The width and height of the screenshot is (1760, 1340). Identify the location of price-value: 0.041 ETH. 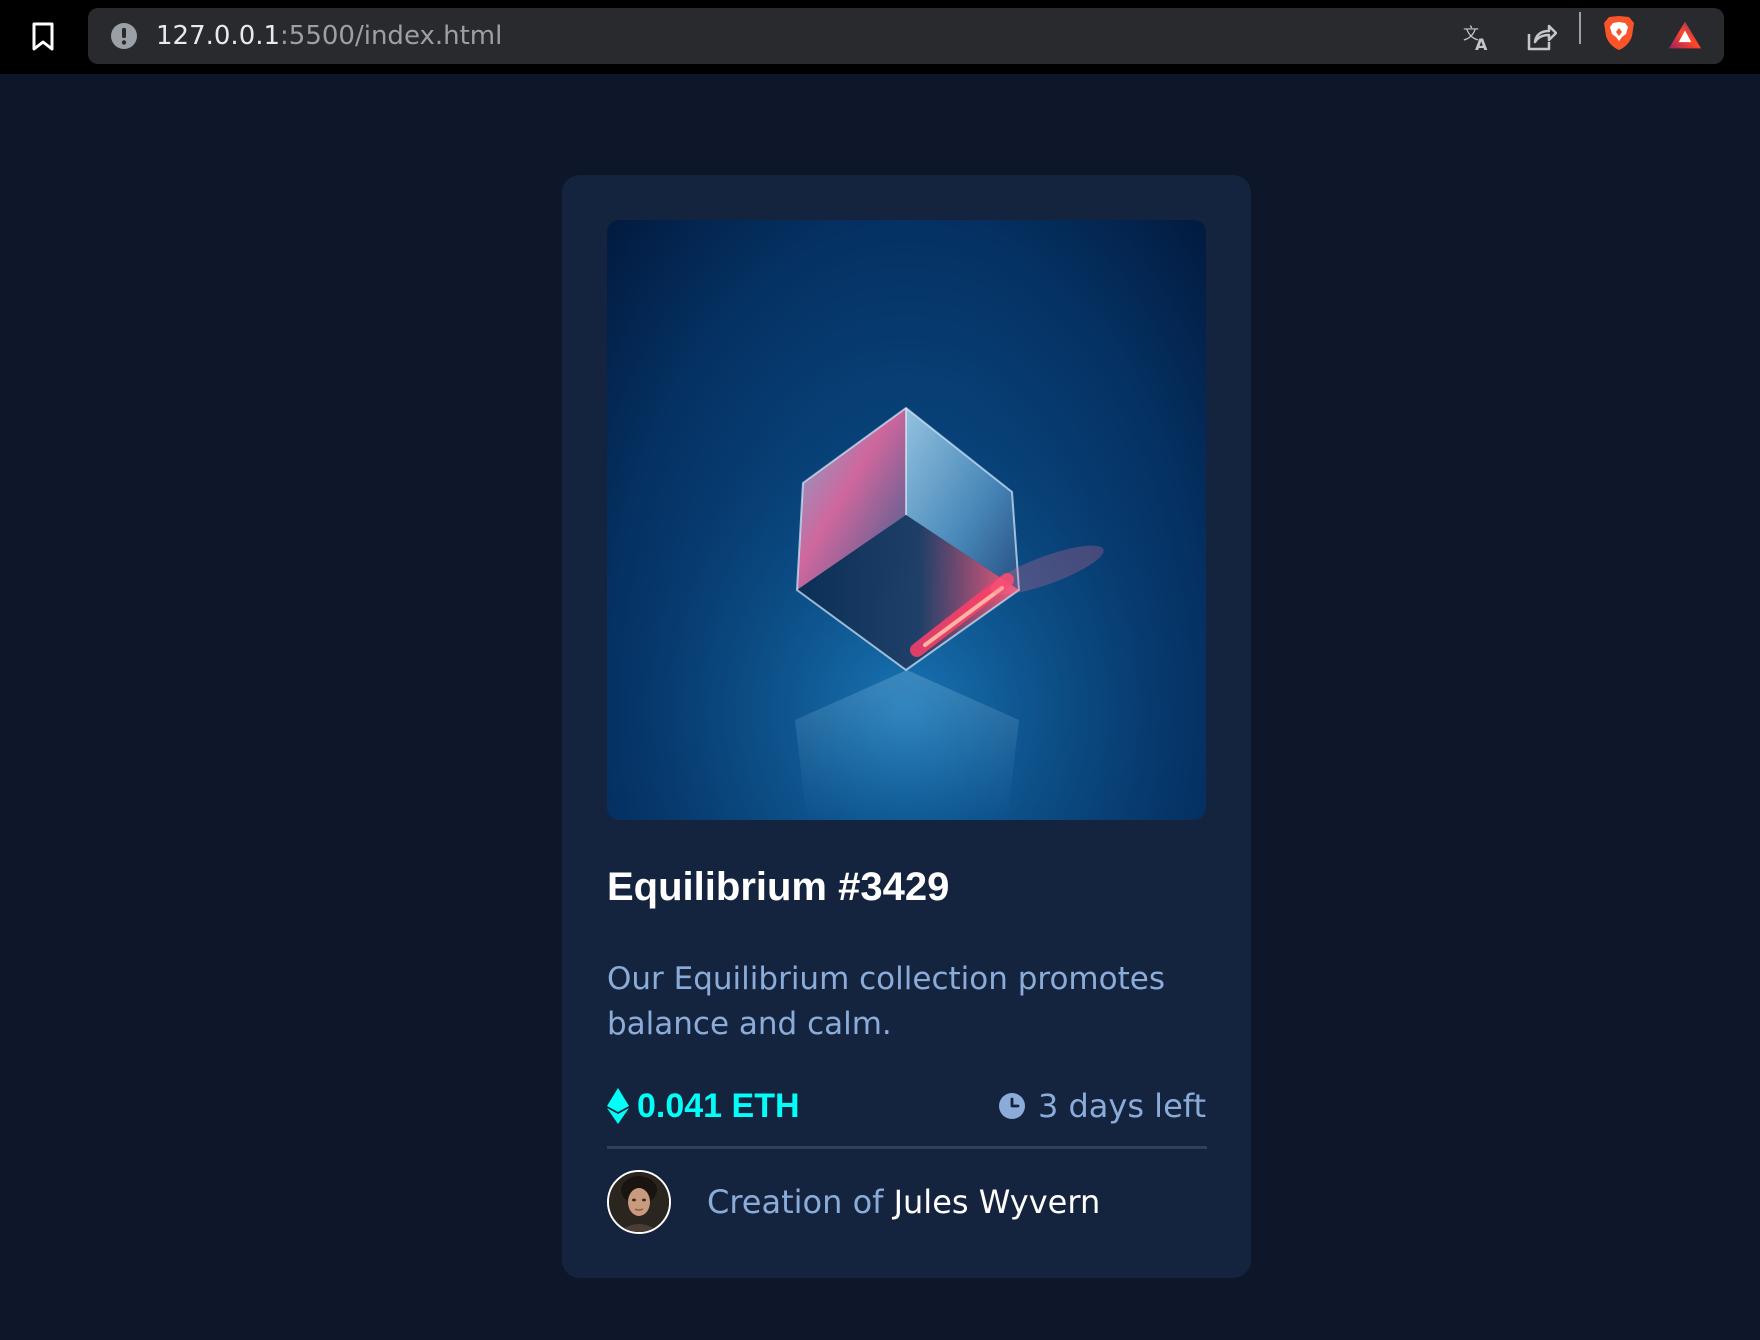
(718, 1105).